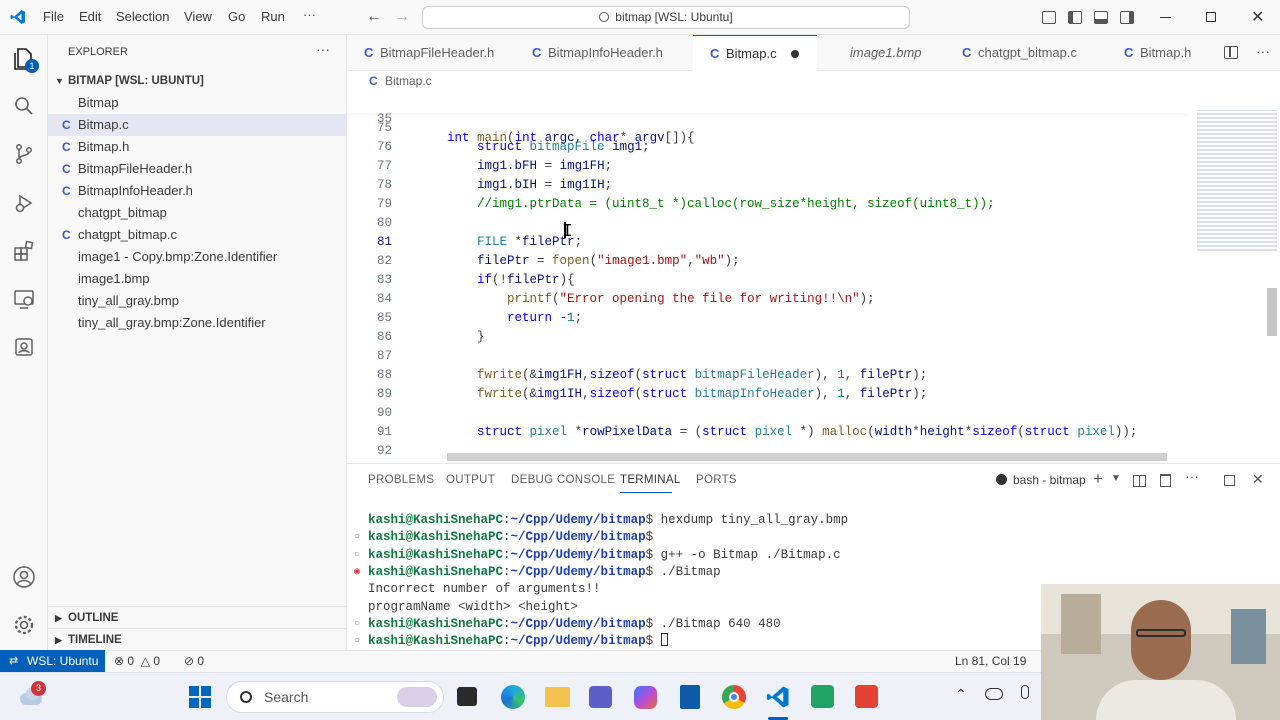 The height and width of the screenshot is (720, 1280). Describe the element at coordinates (1025, 692) in the screenshot. I see `microphone-icon` at that location.